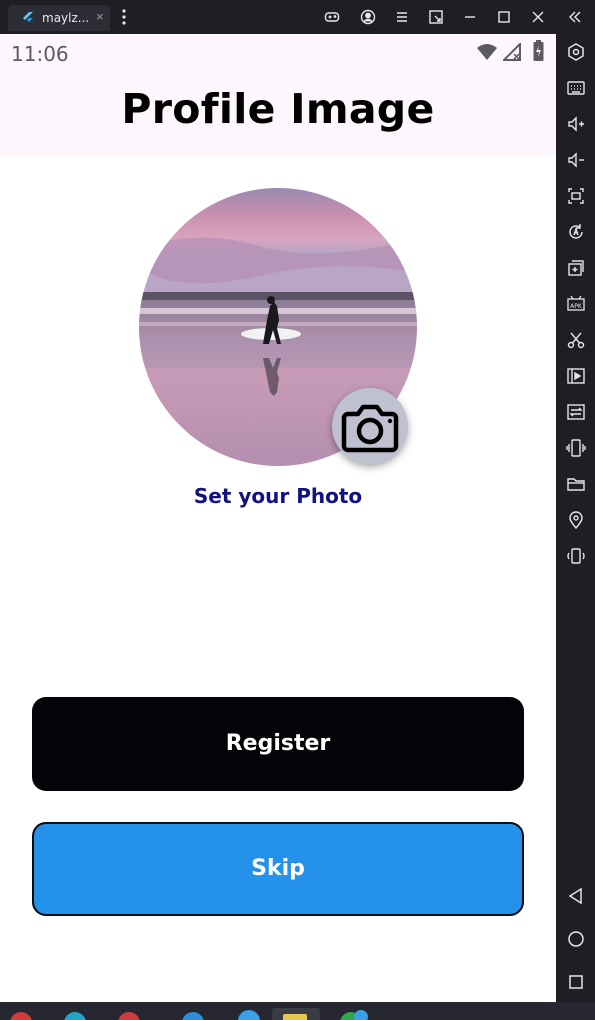  I want to click on signal-icon, so click(511, 51).